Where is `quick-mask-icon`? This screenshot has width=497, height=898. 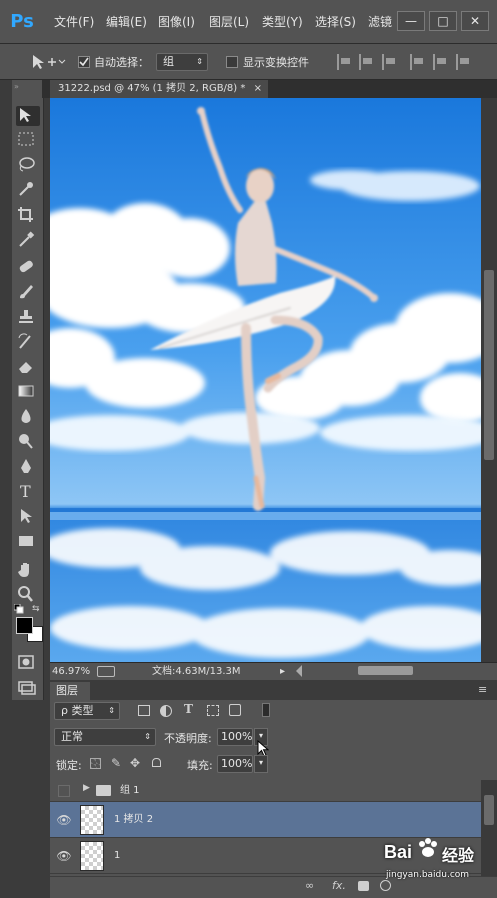 quick-mask-icon is located at coordinates (26, 662).